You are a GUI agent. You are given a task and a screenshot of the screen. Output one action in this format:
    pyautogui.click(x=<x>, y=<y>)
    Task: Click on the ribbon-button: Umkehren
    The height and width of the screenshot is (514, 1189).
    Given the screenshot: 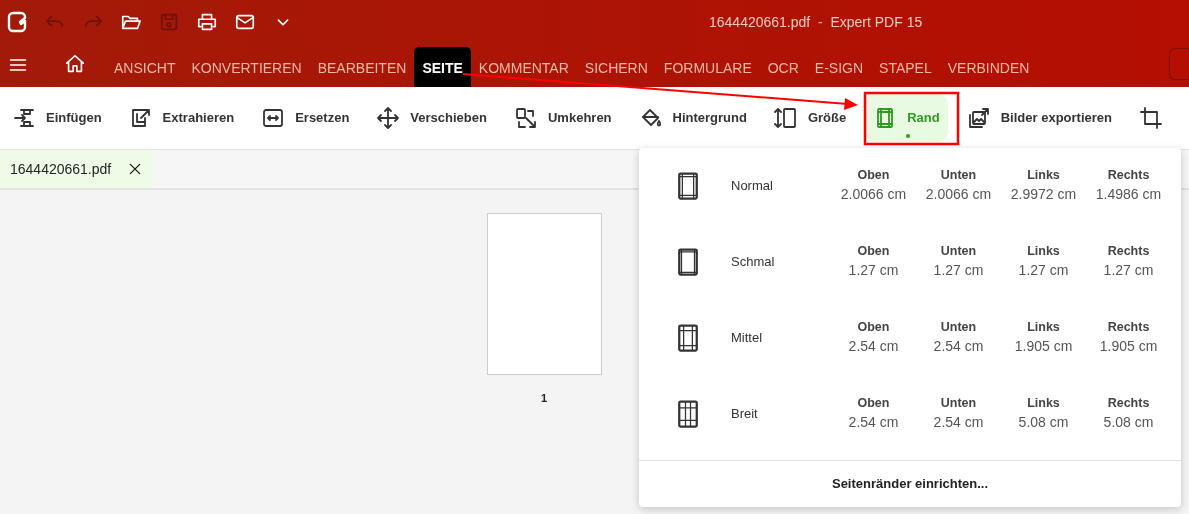 What is the action you would take?
    pyautogui.click(x=562, y=118)
    